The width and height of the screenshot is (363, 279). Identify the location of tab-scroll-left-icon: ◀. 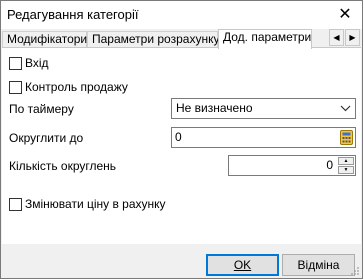
(336, 37).